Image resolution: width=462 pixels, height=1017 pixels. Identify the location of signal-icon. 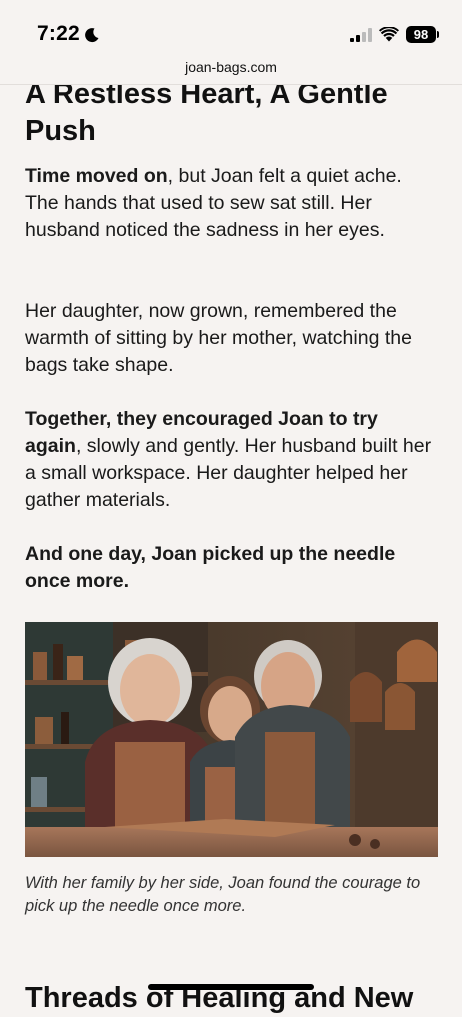
(361, 34).